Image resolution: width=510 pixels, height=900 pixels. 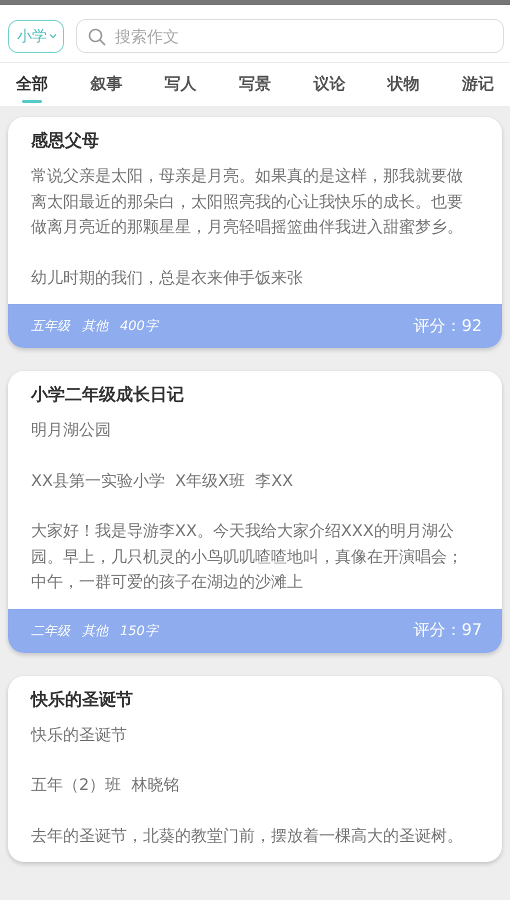 What do you see at coordinates (71, 430) in the screenshot?
I see `essay-excerpt: 明月湖公园` at bounding box center [71, 430].